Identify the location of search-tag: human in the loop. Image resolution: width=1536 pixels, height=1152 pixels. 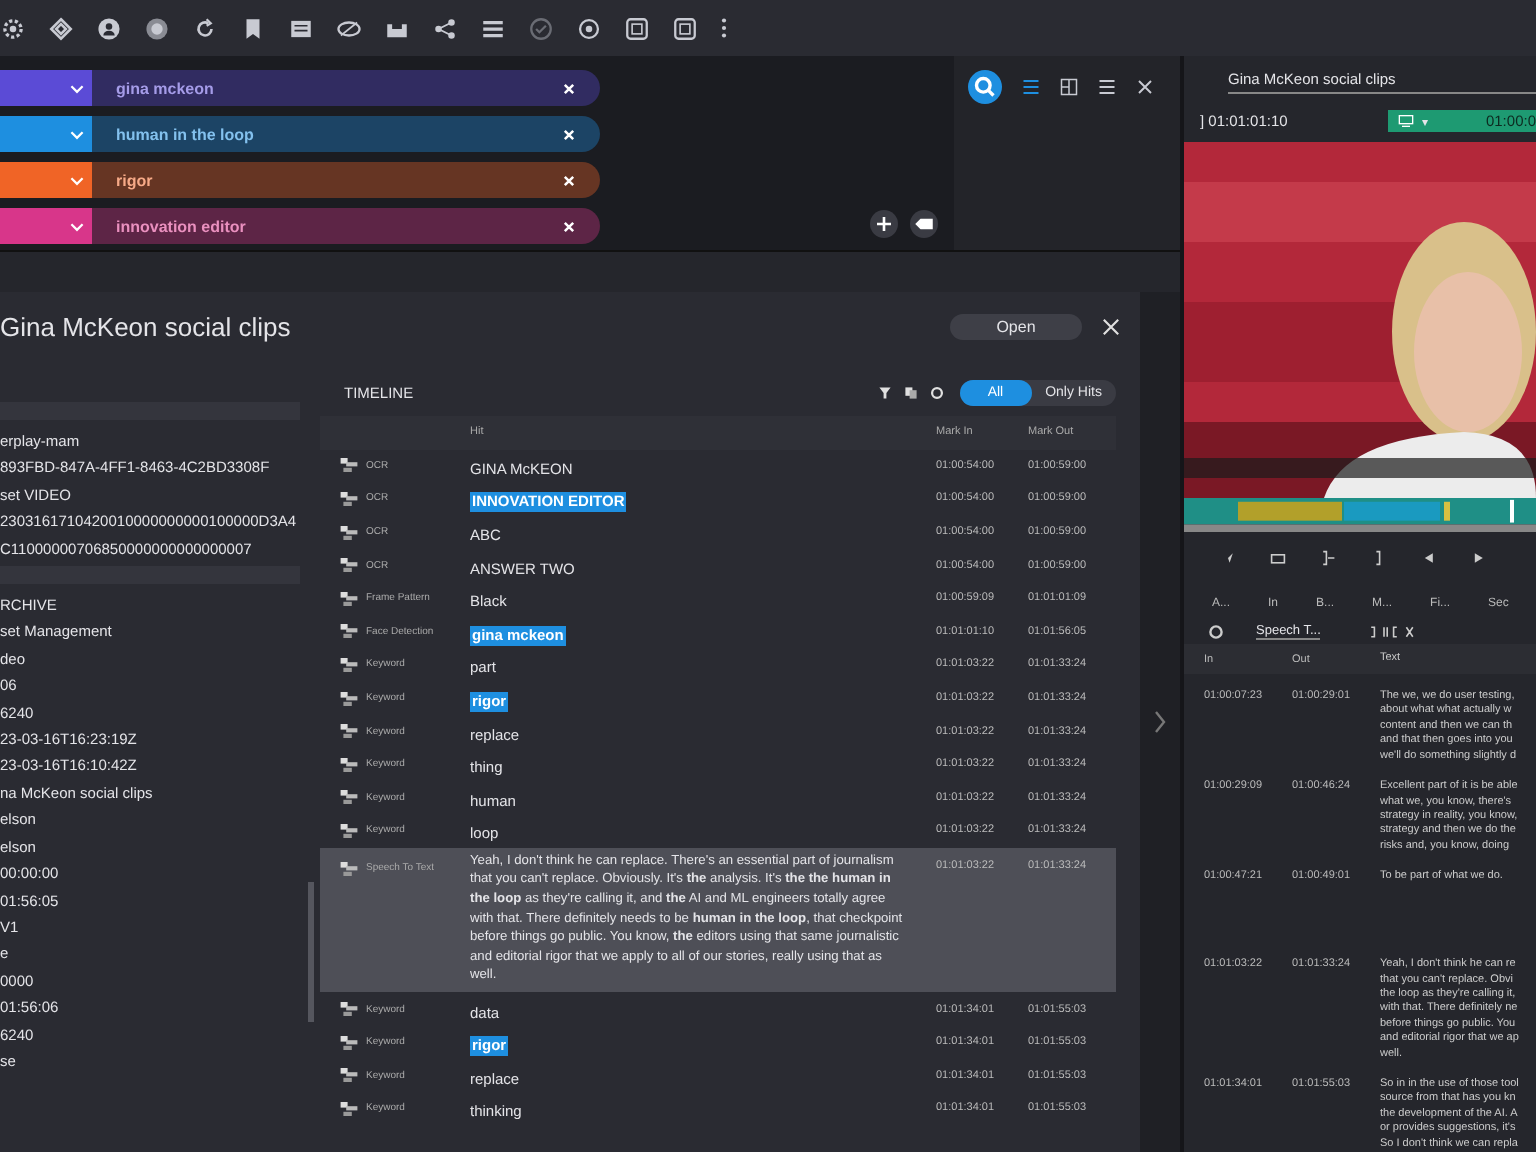
(300, 134).